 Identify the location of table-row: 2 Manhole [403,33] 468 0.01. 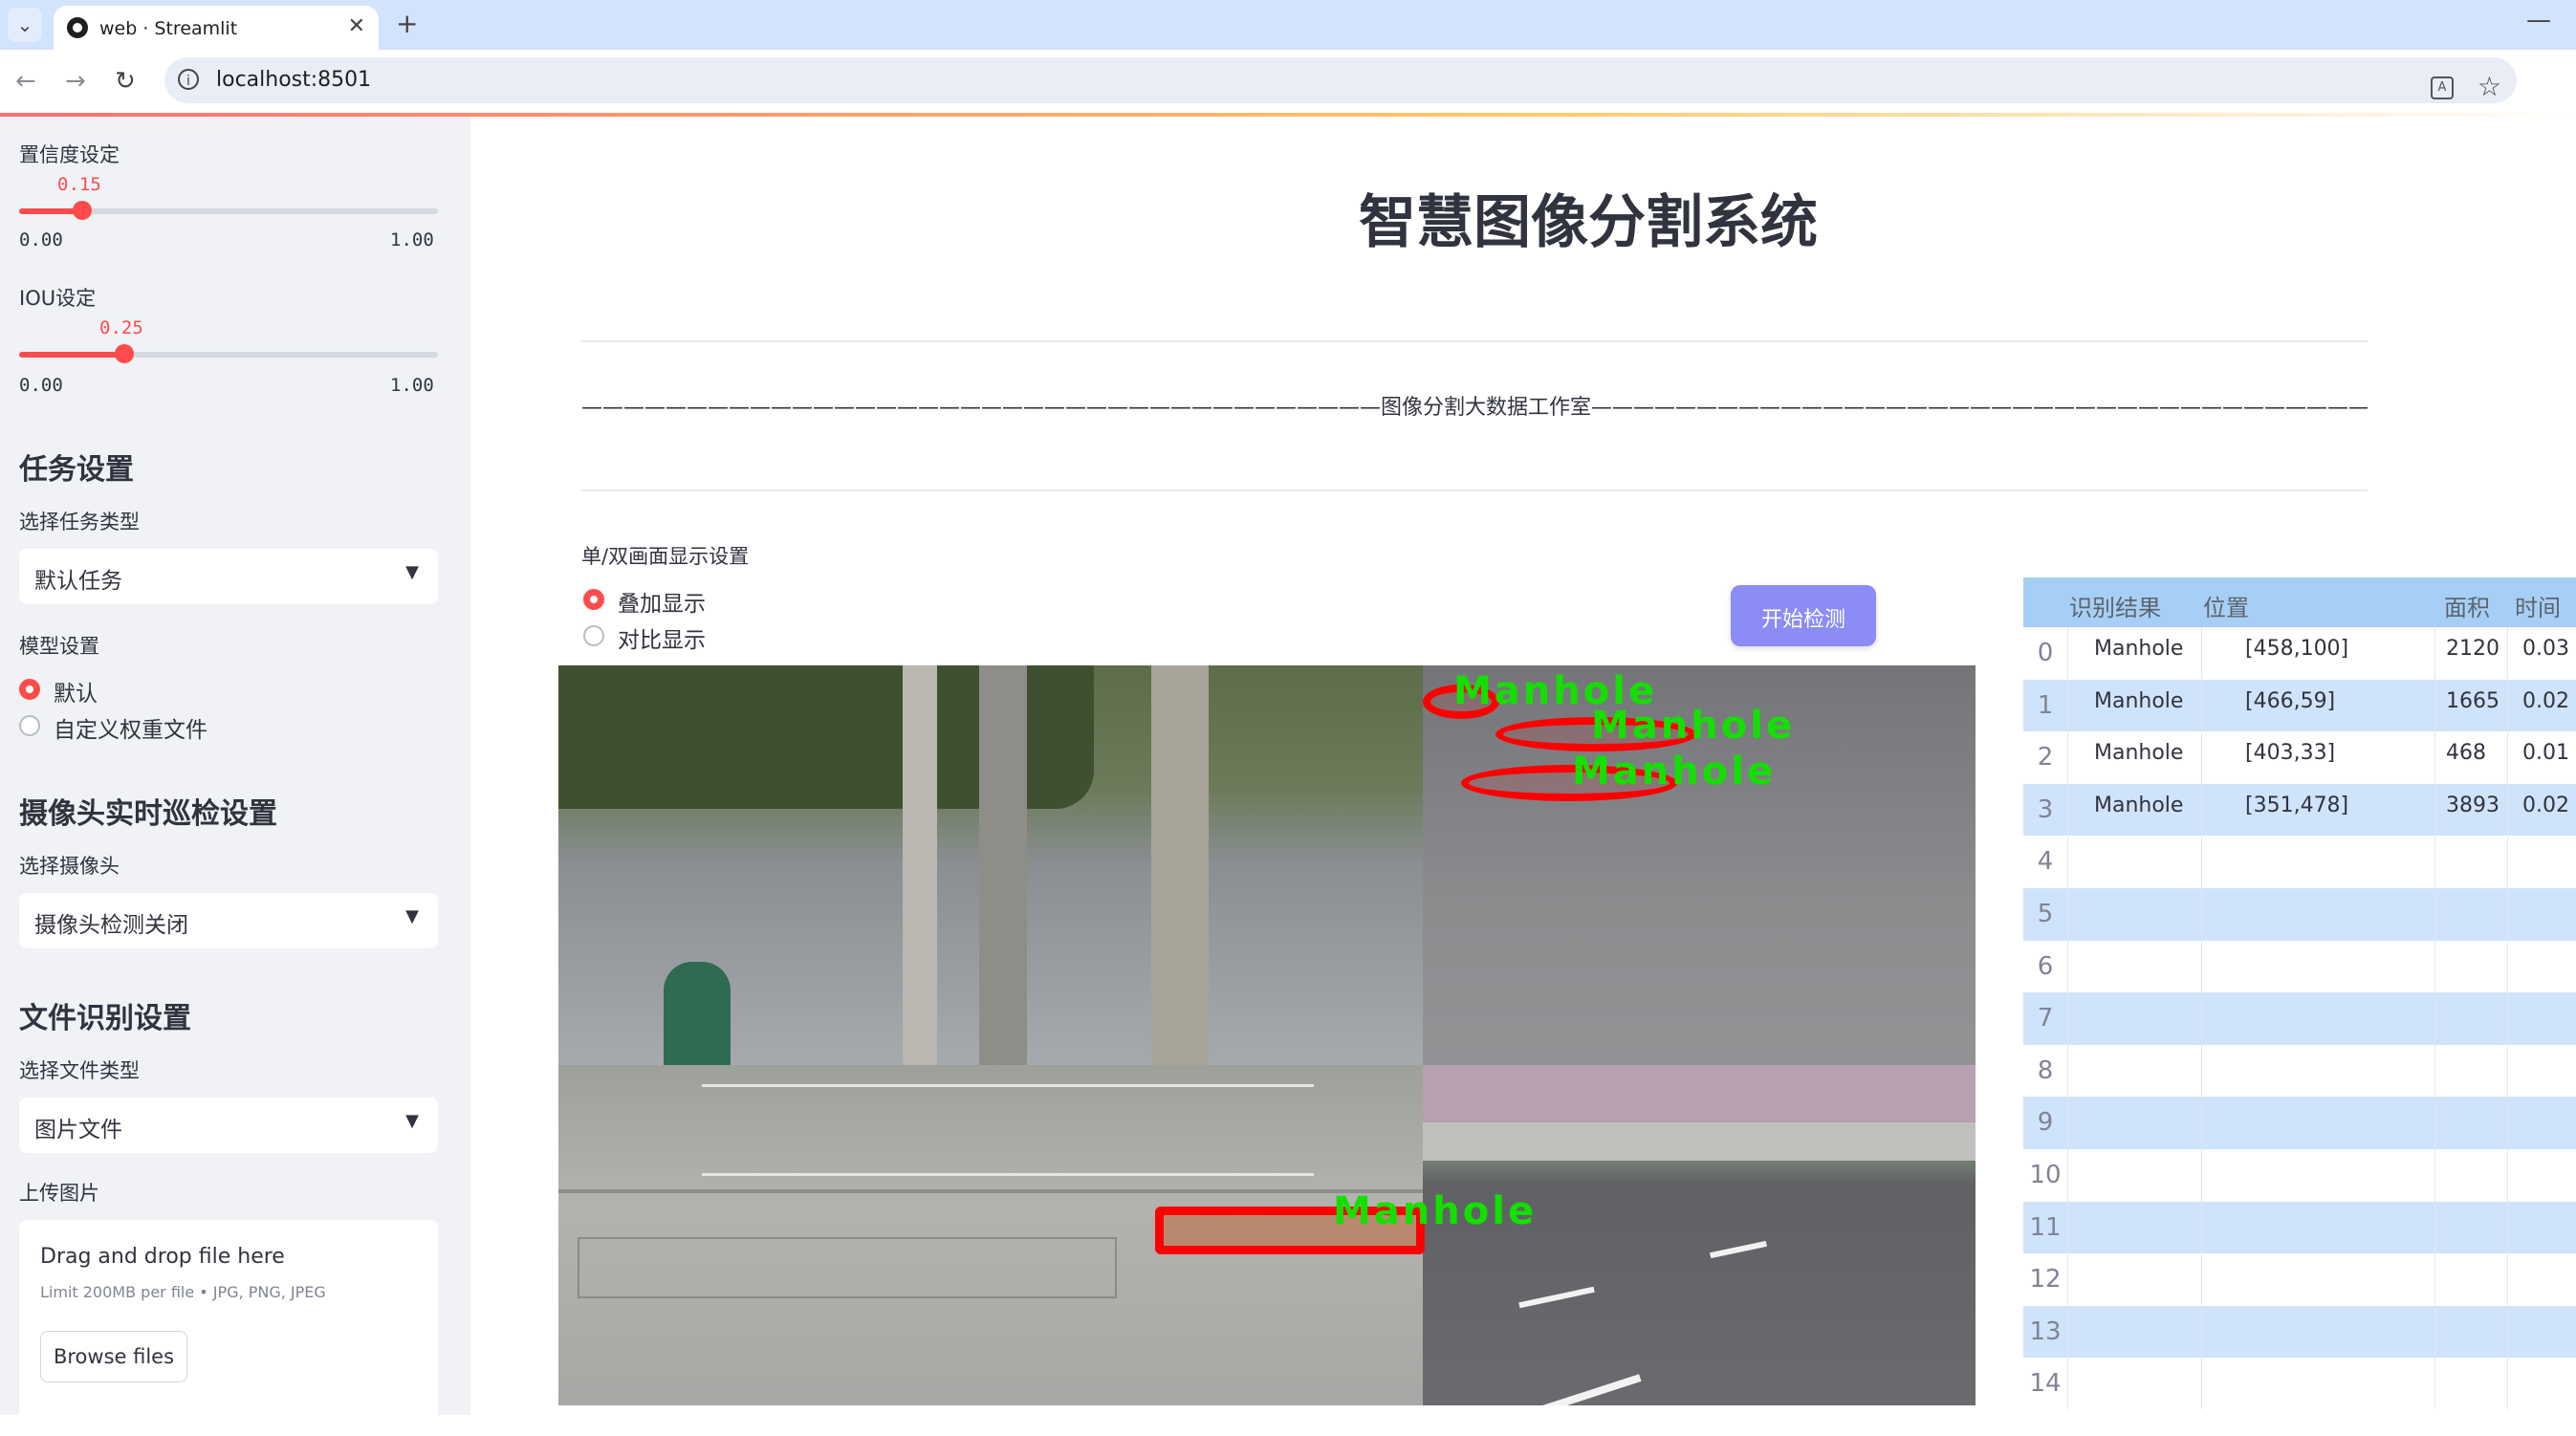
(2299, 758).